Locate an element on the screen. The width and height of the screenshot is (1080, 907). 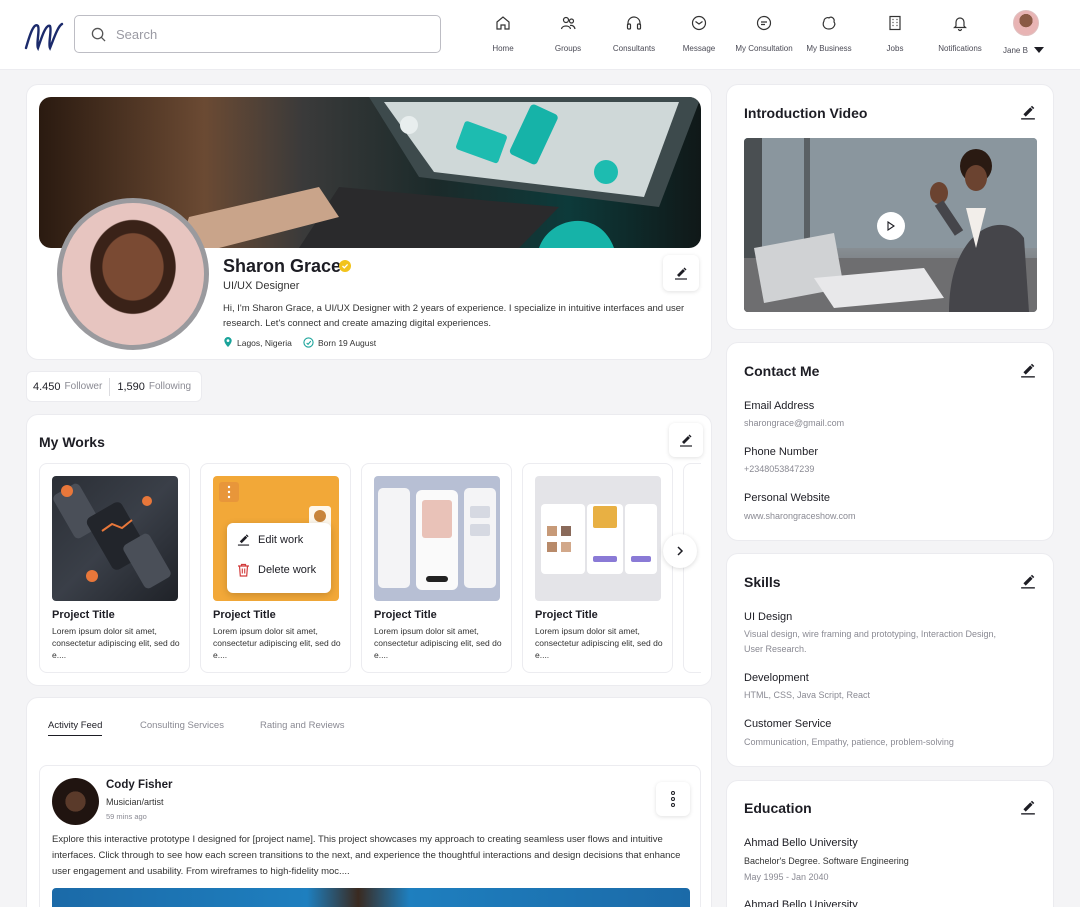
education-school: Ahmad Bello University is located at coordinates (801, 903).